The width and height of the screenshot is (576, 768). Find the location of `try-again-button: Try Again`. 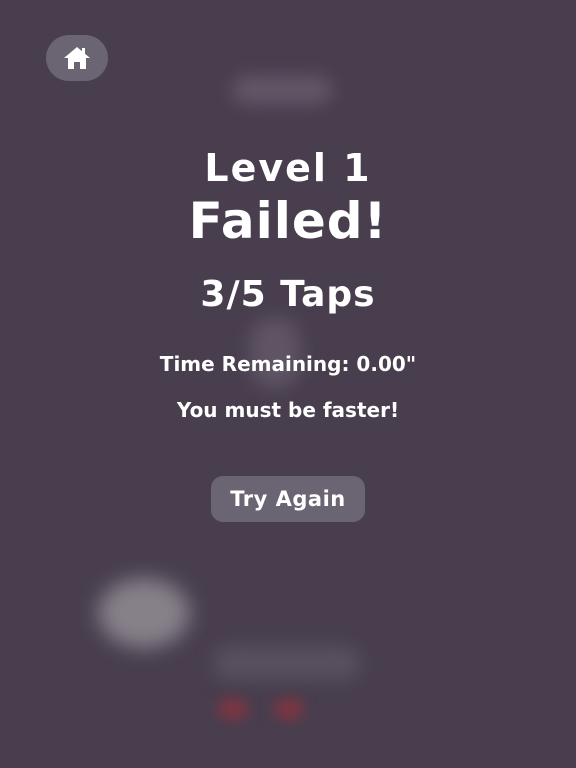

try-again-button: Try Again is located at coordinates (288, 499).